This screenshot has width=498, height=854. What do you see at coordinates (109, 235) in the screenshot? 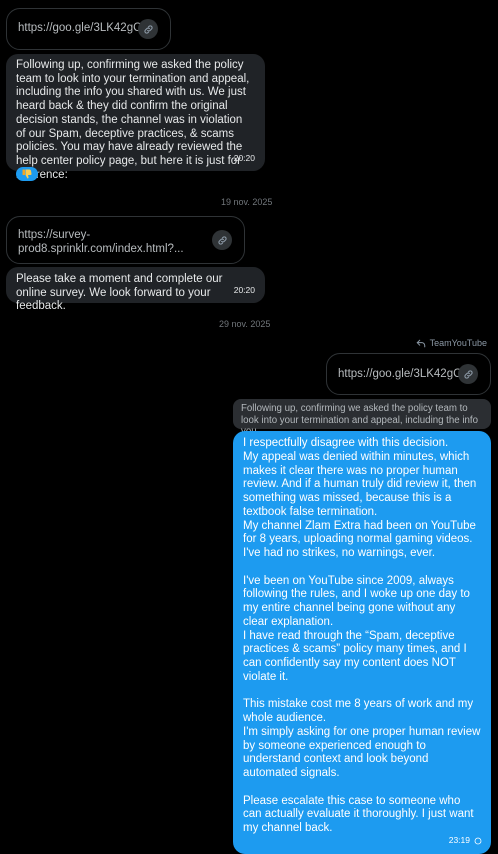
I see `link-url-line1: https://survey-` at bounding box center [109, 235].